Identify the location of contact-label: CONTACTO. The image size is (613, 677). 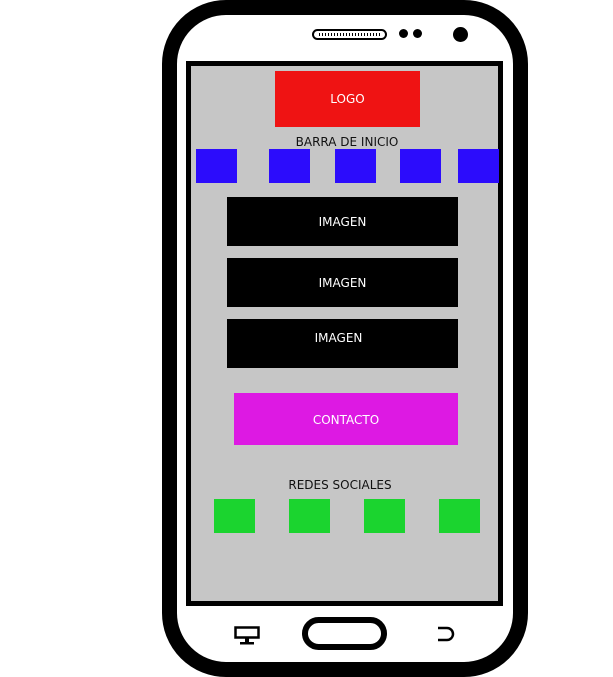
(346, 420).